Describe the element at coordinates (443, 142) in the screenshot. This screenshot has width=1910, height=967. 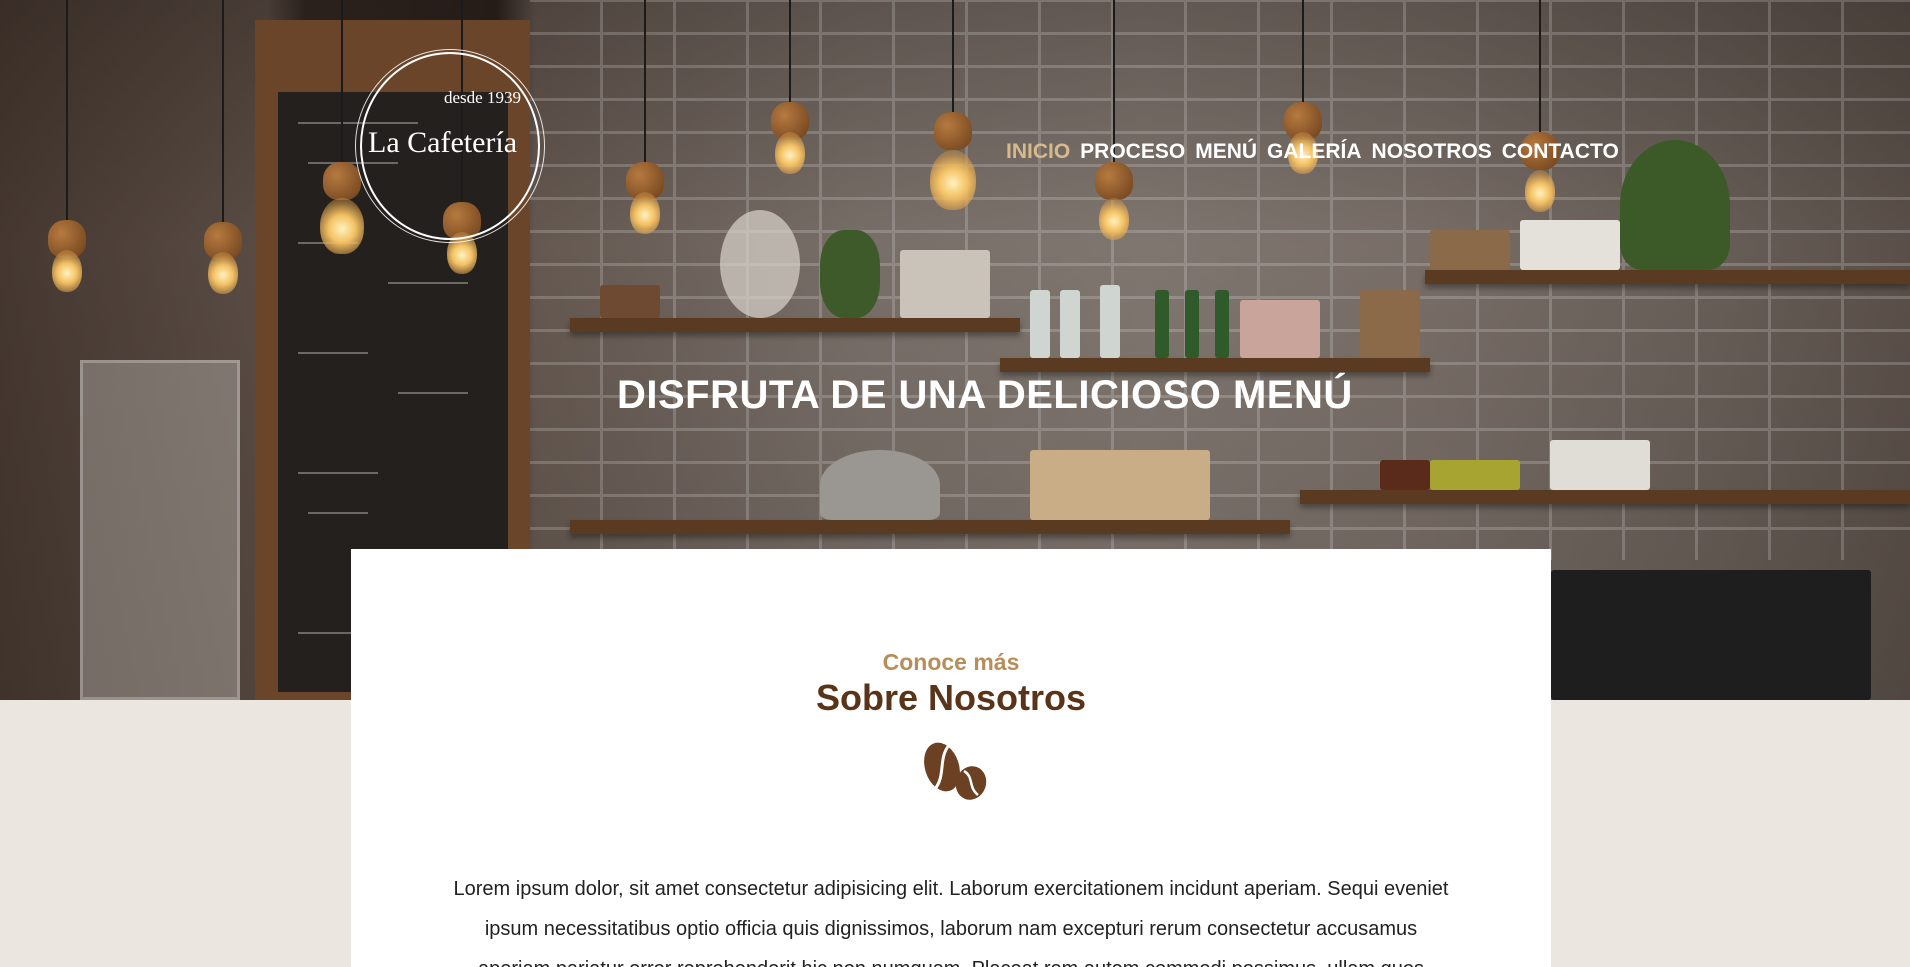
I see `logo-name-text: La Cafetería` at that location.